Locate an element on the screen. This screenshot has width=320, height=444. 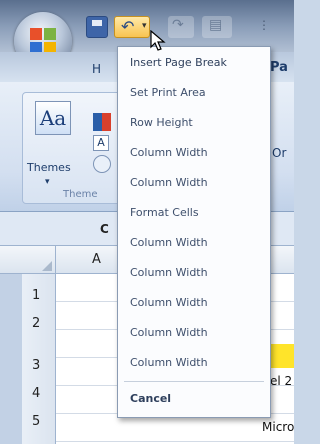
themes-group: Aa A Themes ▾ Theme is located at coordinates (72, 148).